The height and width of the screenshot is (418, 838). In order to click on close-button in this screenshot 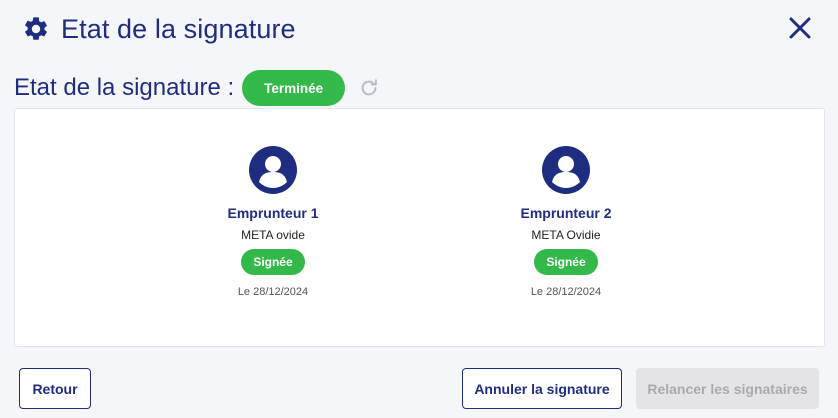, I will do `click(800, 28)`.